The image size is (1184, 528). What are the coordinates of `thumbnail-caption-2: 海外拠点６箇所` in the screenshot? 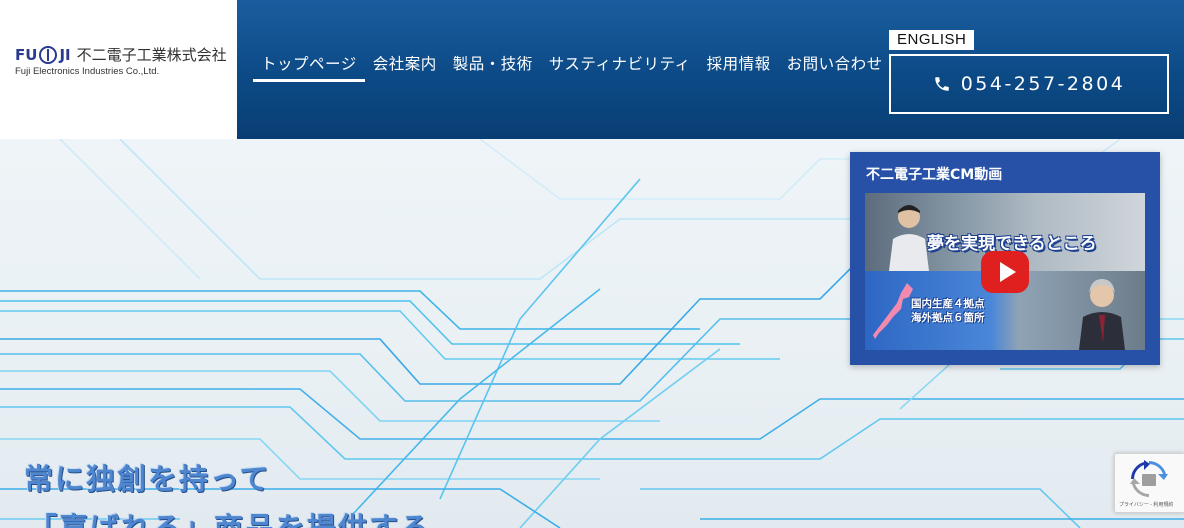 It's located at (948, 318).